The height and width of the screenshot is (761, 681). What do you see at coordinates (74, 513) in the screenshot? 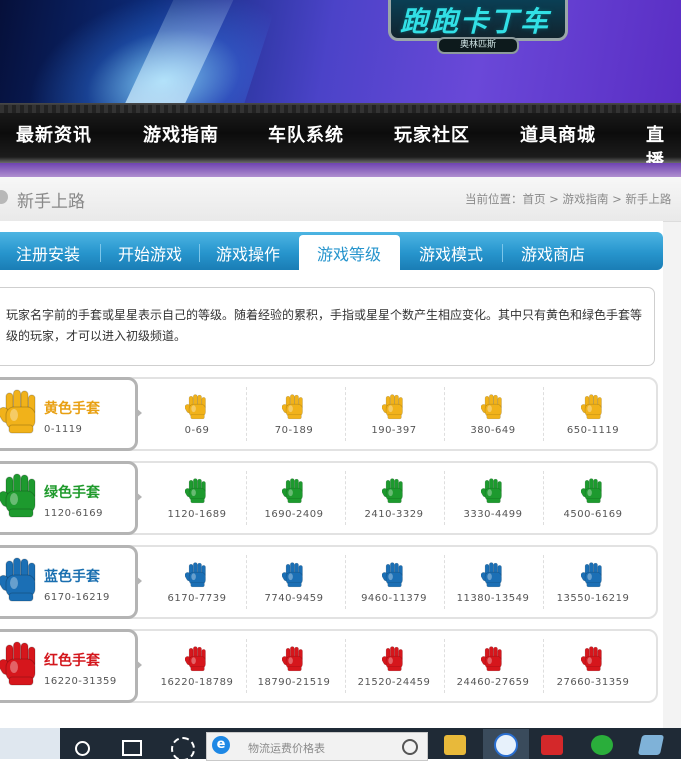
I see `level-range: 1120-6169` at bounding box center [74, 513].